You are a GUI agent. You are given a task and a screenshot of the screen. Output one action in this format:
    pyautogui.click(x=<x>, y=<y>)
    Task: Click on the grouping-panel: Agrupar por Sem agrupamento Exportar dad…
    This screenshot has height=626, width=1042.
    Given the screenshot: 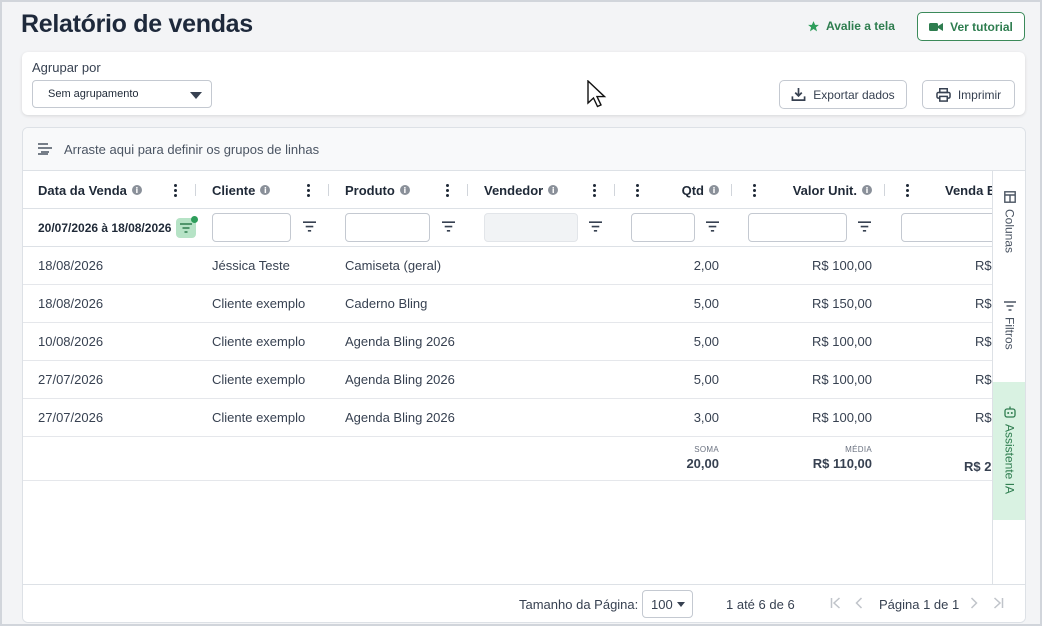 What is the action you would take?
    pyautogui.click(x=523, y=83)
    